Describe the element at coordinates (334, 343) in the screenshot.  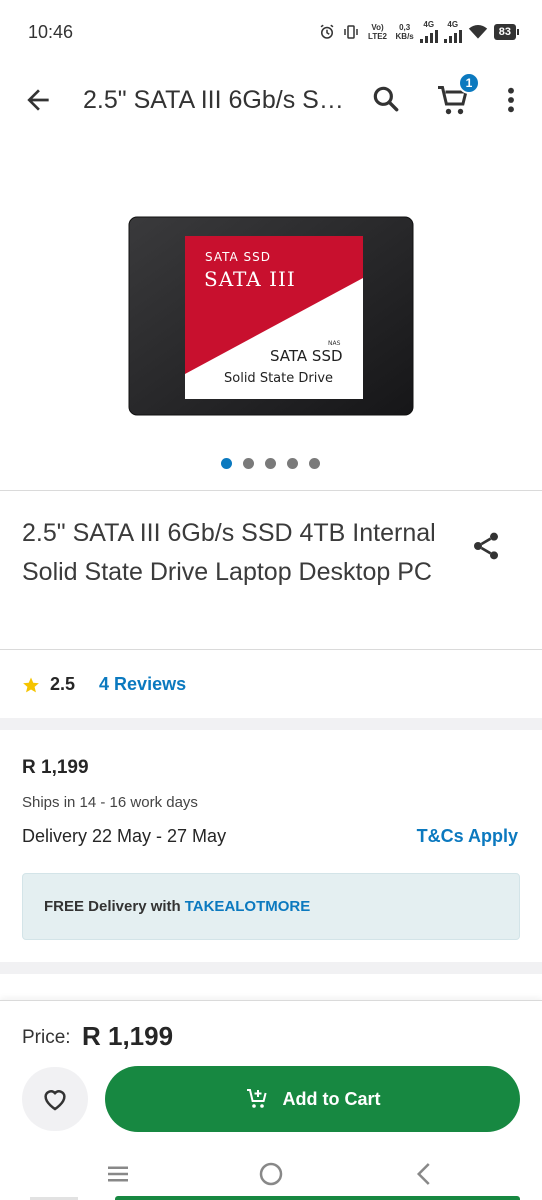
I see `label-nas: NAS` at that location.